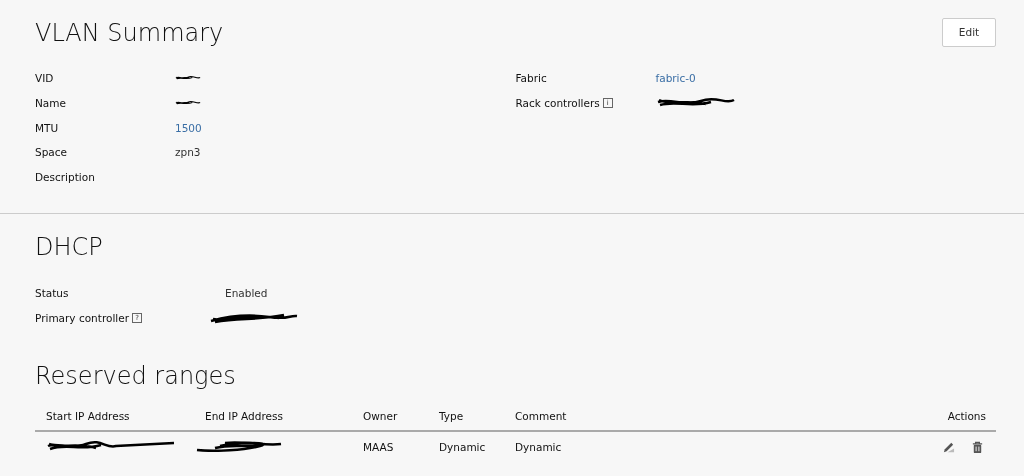  I want to click on field-label: Name, so click(51, 103).